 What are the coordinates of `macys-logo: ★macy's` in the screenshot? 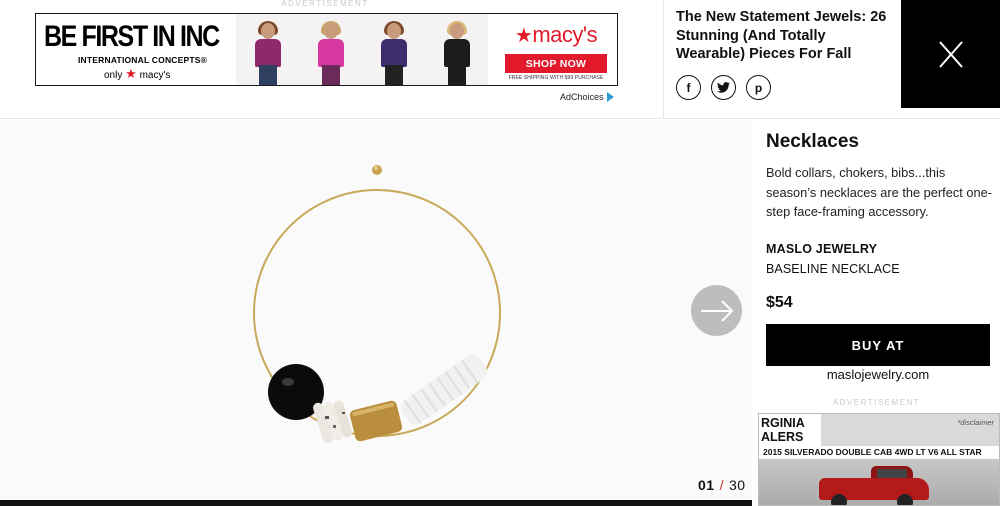 It's located at (556, 35).